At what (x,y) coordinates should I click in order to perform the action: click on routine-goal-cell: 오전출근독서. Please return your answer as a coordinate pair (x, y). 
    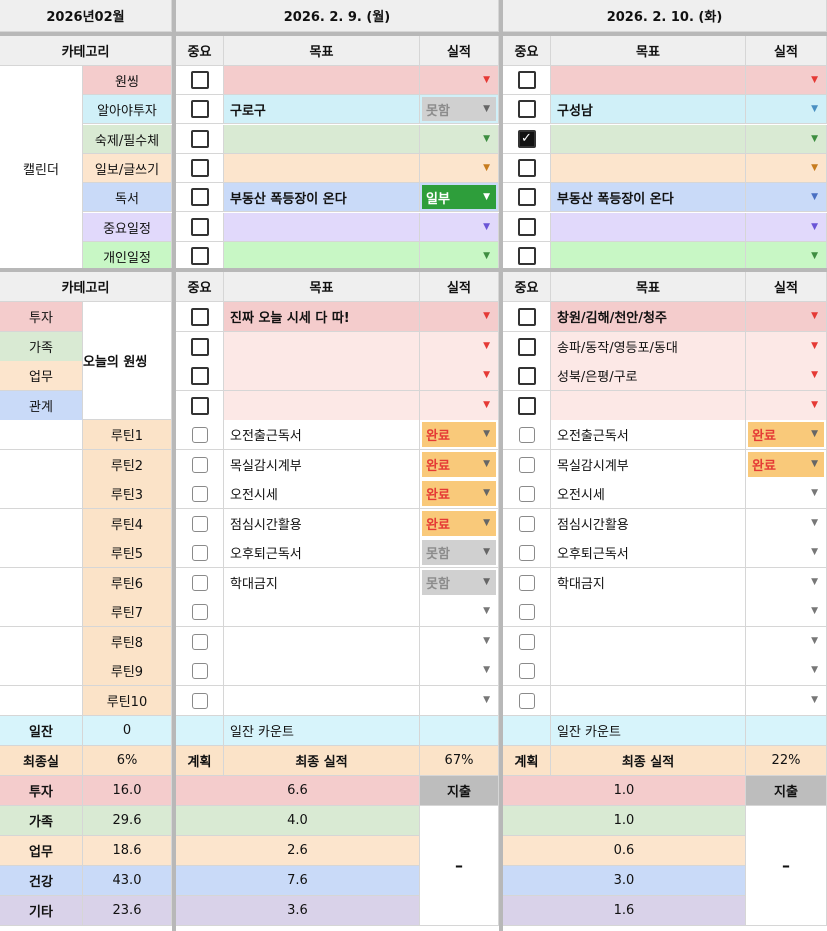
    Looking at the image, I should click on (322, 435).